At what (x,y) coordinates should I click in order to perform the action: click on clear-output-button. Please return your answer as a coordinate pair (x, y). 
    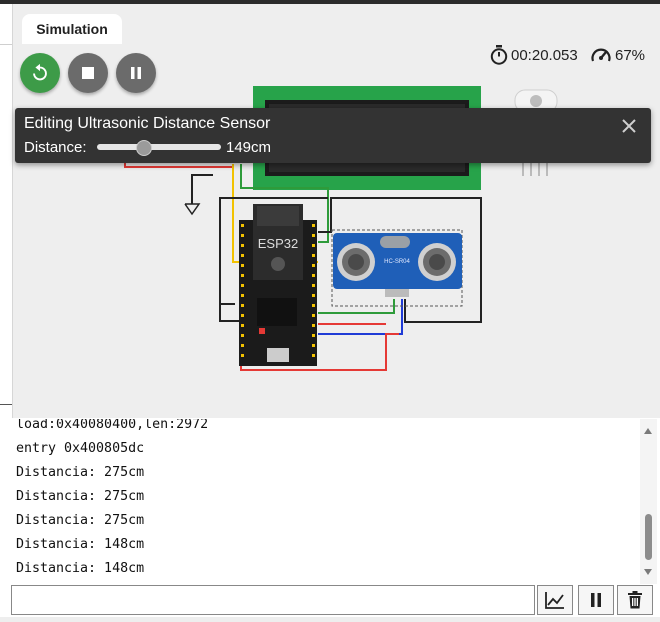
    Looking at the image, I should click on (635, 600).